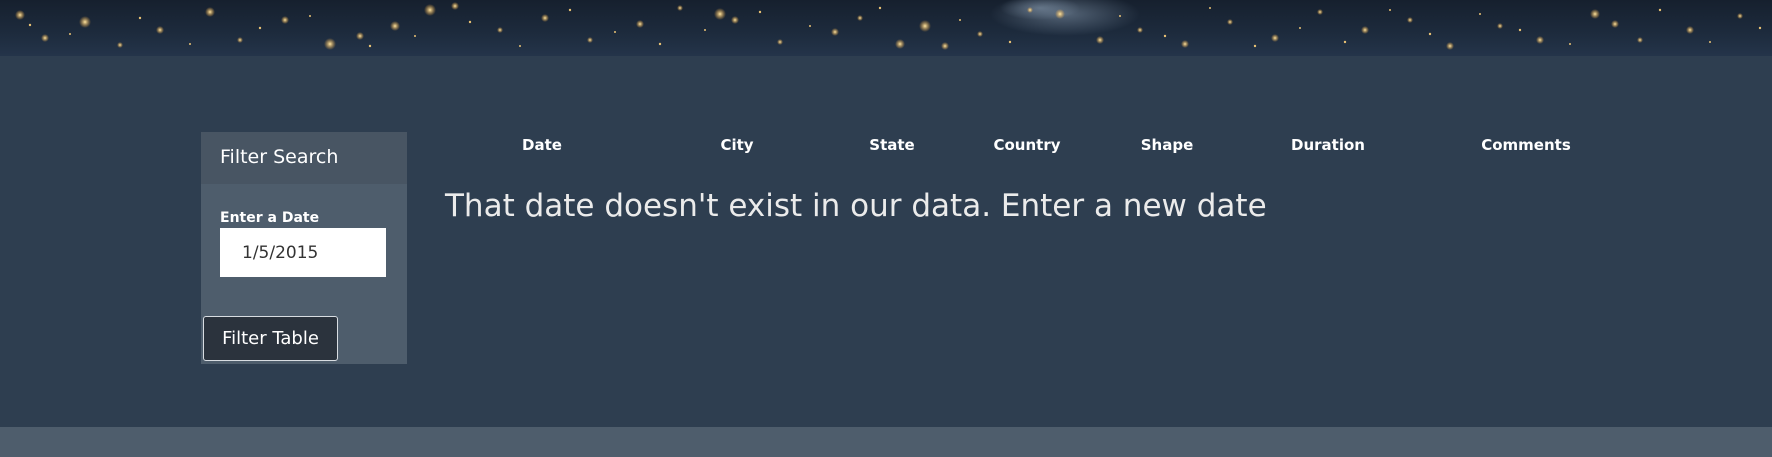 The height and width of the screenshot is (457, 1772). What do you see at coordinates (737, 145) in the screenshot?
I see `column-header-city: City` at bounding box center [737, 145].